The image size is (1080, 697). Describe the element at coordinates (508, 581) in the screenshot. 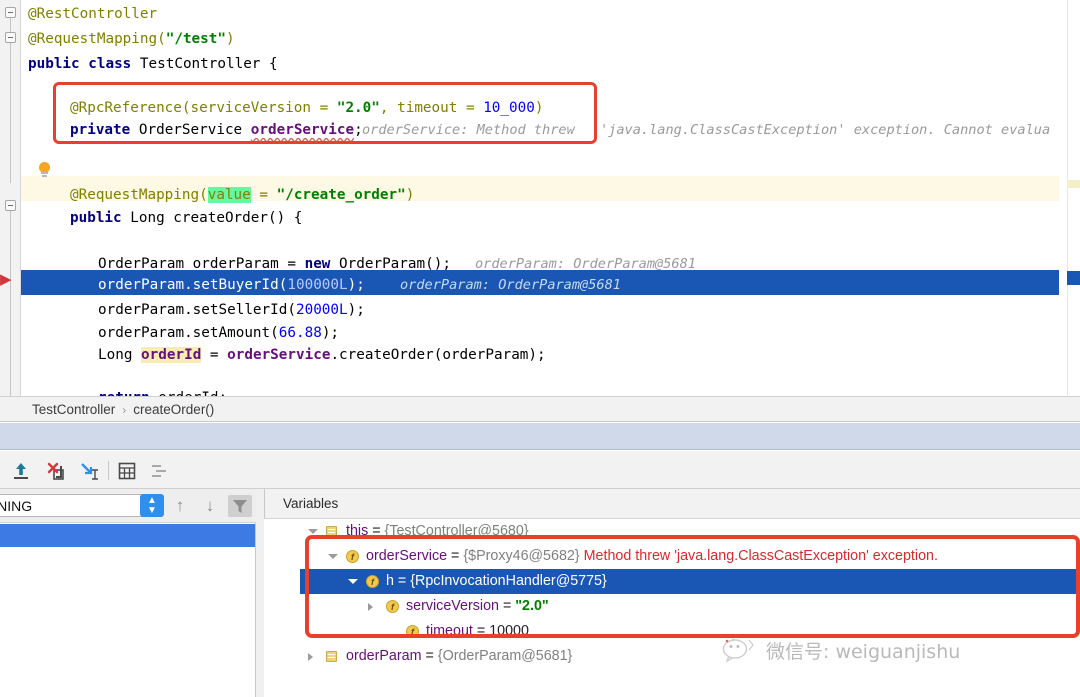

I see `variable-value: {RpcInvocationHandler@5775}` at that location.